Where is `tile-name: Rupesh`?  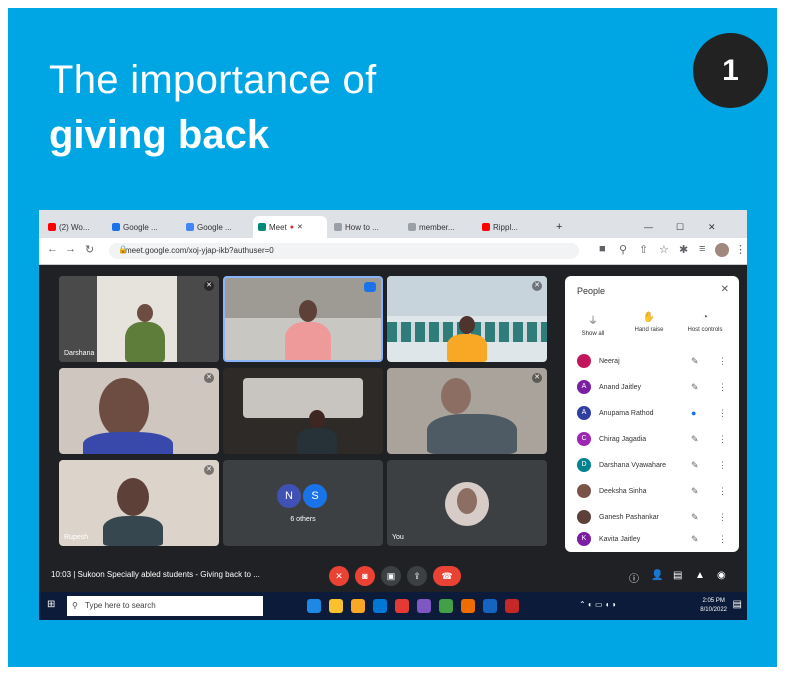
tile-name: Rupesh is located at coordinates (76, 537).